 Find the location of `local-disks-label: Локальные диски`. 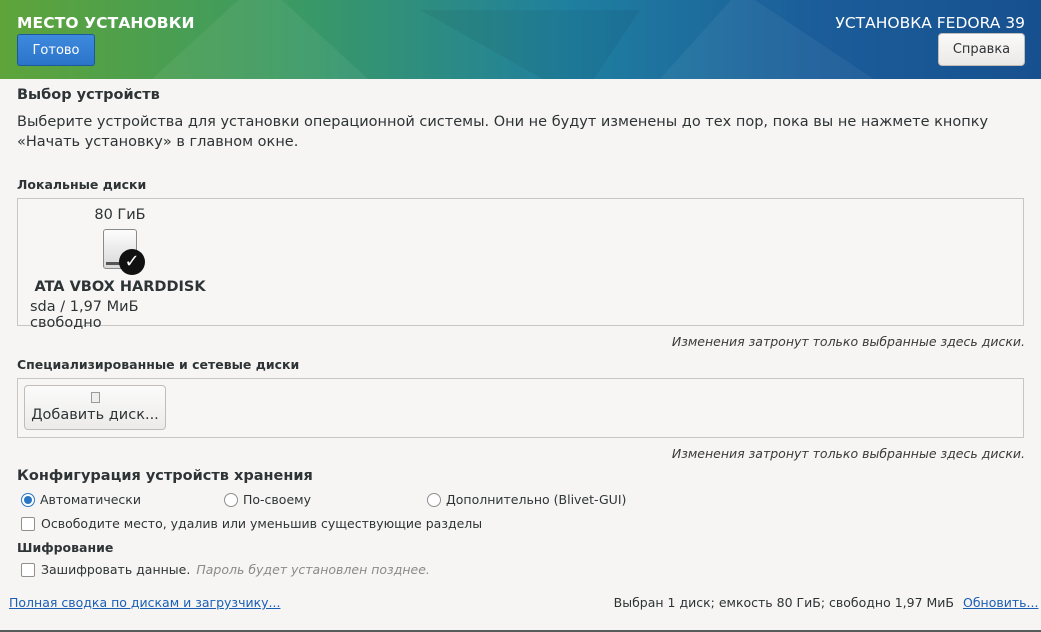

local-disks-label: Локальные диски is located at coordinates (82, 184).